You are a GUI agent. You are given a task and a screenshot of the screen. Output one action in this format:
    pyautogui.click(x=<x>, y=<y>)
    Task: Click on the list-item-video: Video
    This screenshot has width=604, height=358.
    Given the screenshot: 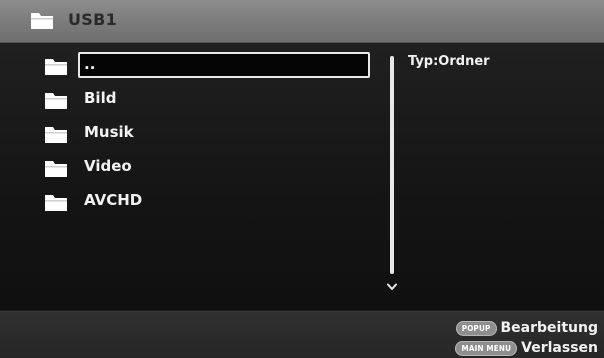 What is the action you would take?
    pyautogui.click(x=209, y=171)
    